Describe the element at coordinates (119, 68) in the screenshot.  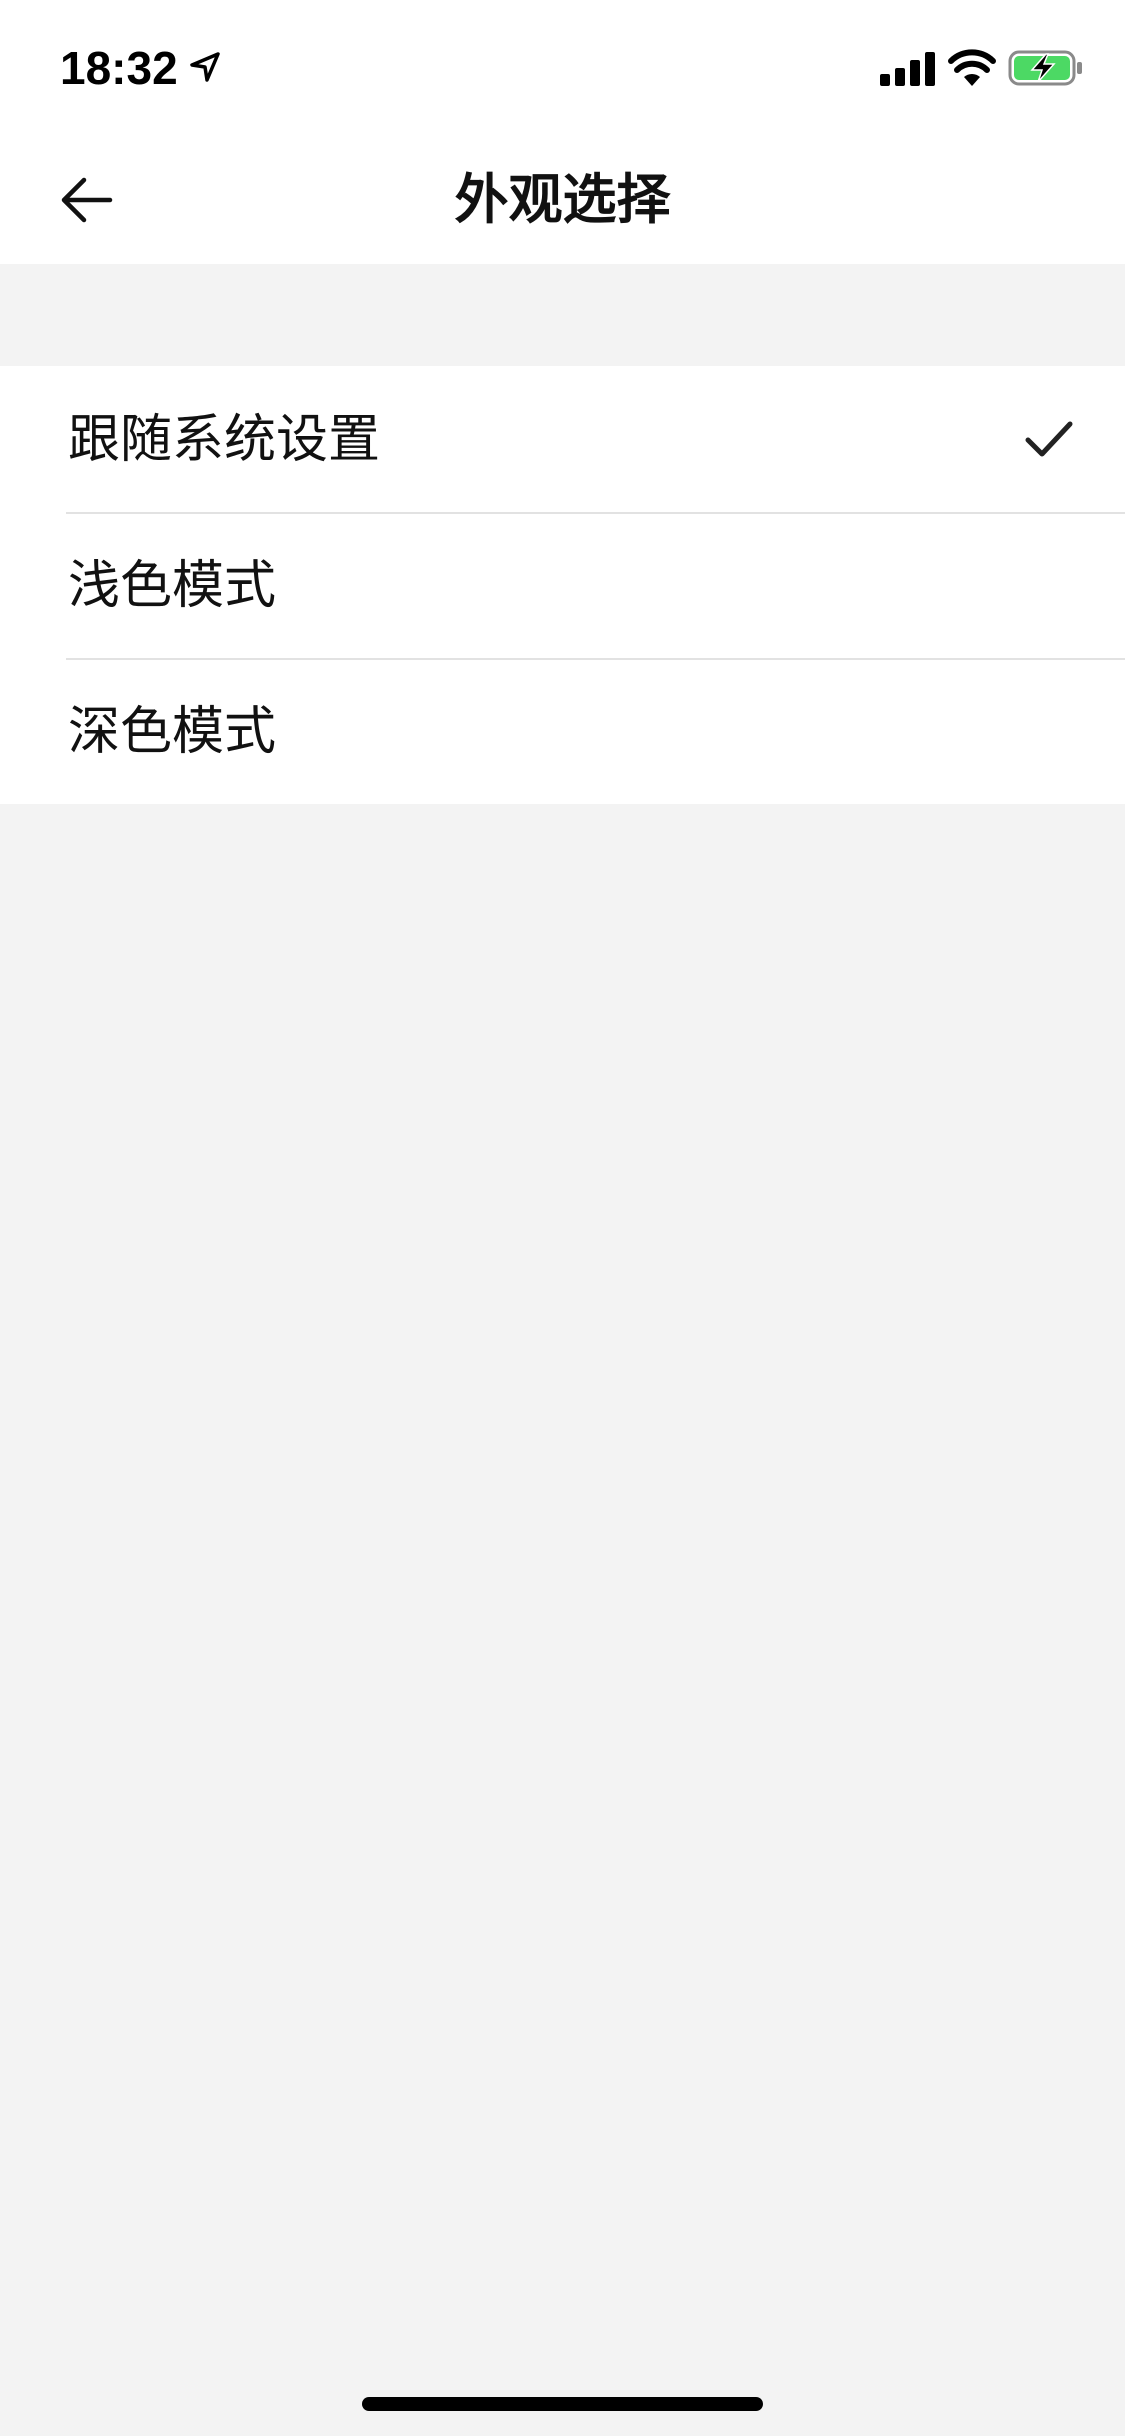
I see `status-time: 18:32` at that location.